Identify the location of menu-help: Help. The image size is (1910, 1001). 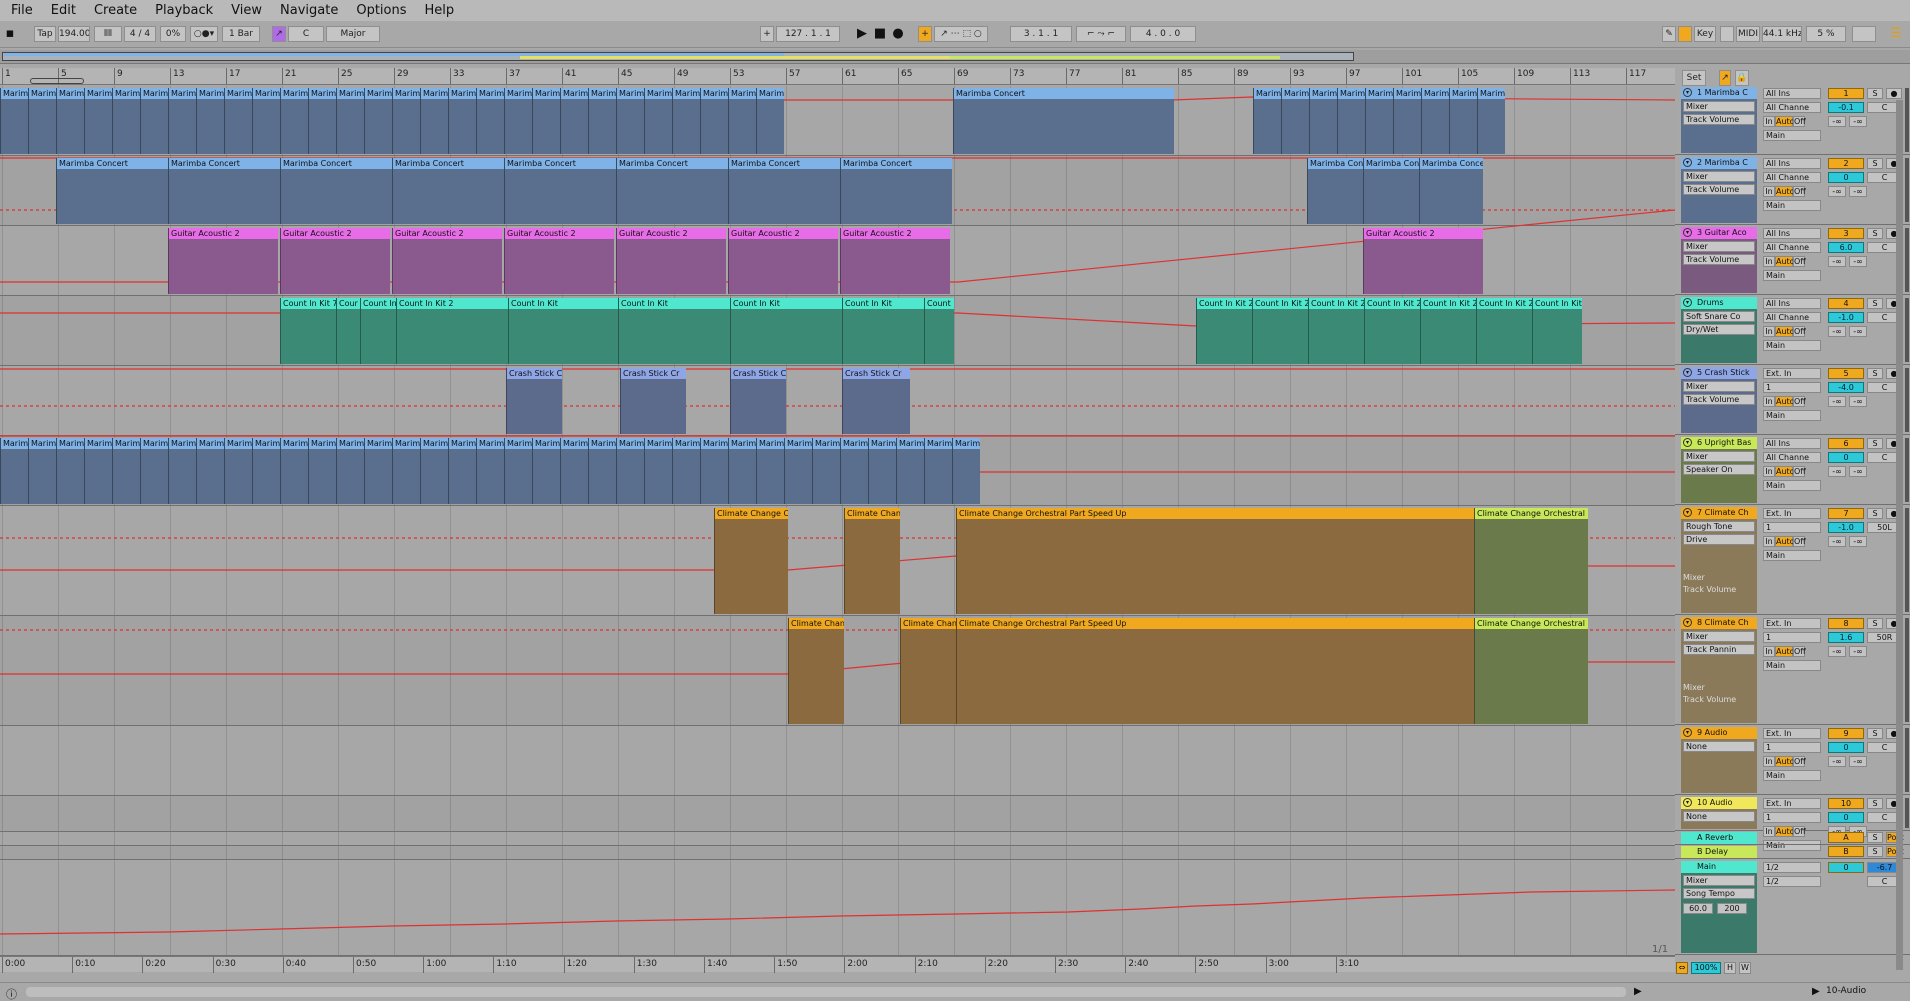
(440, 10).